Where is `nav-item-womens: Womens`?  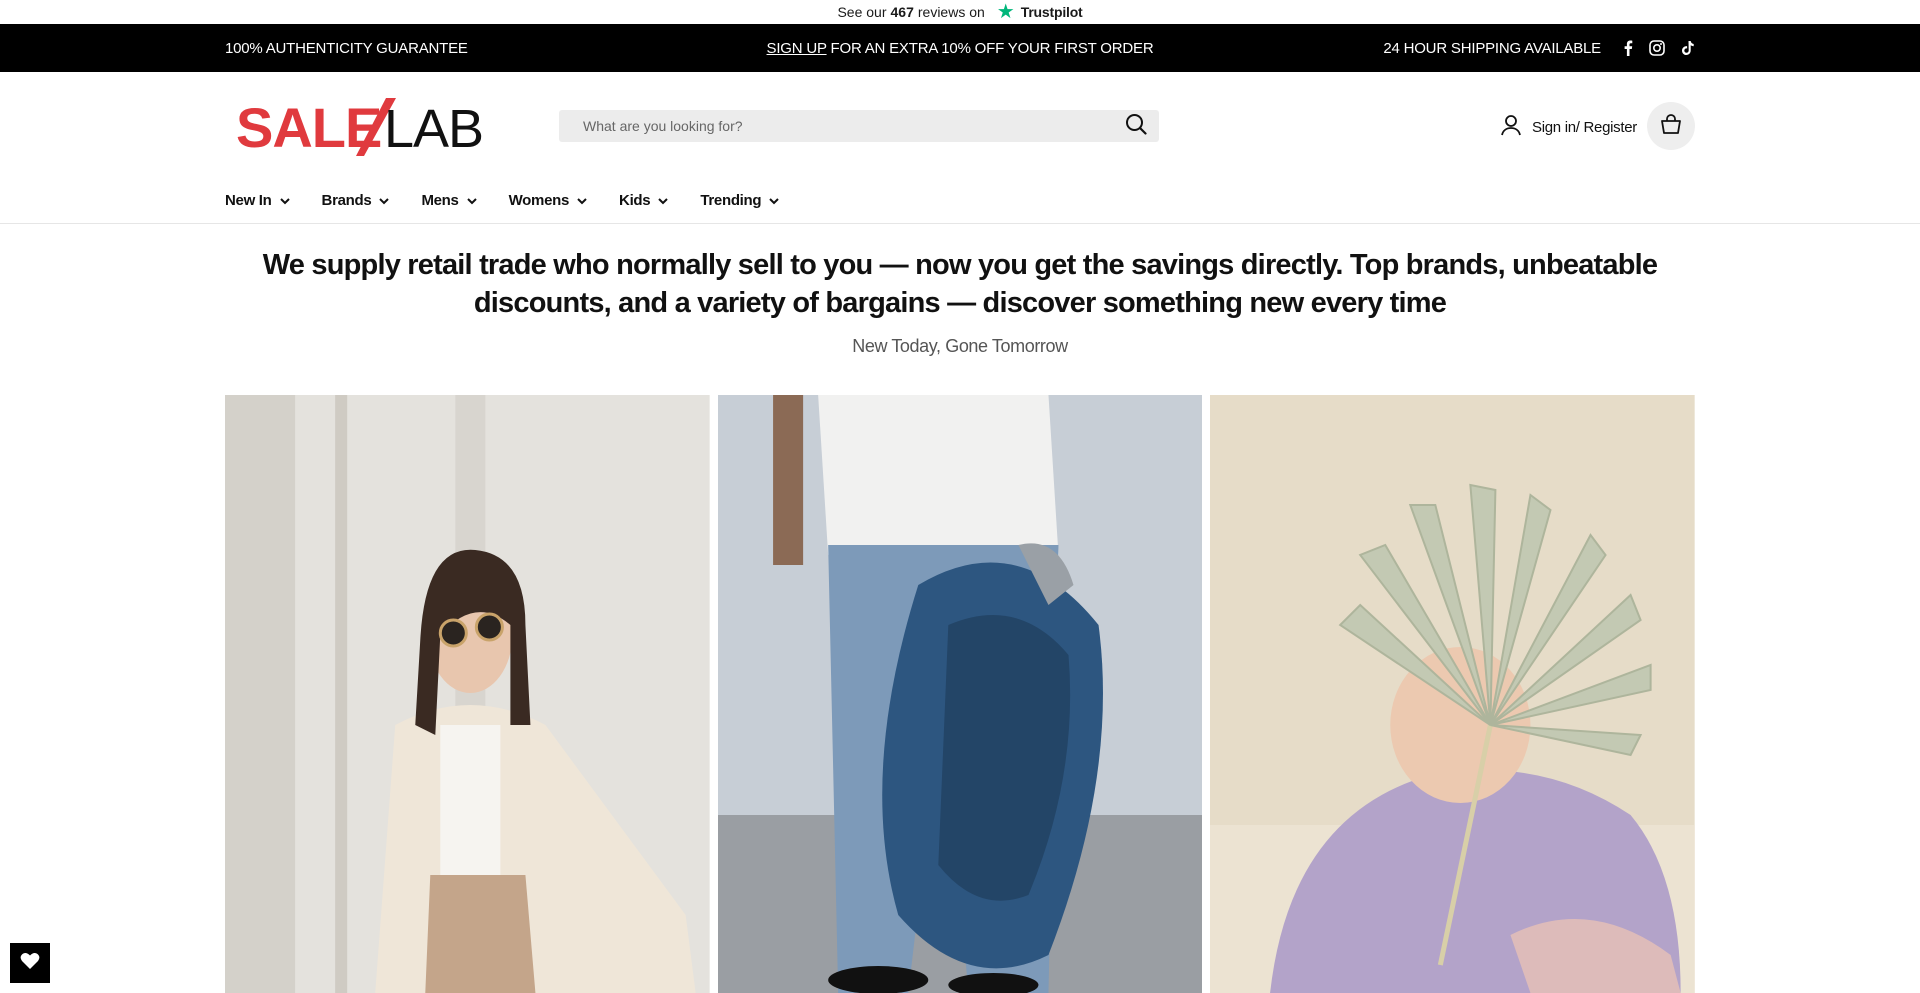 nav-item-womens: Womens is located at coordinates (548, 200).